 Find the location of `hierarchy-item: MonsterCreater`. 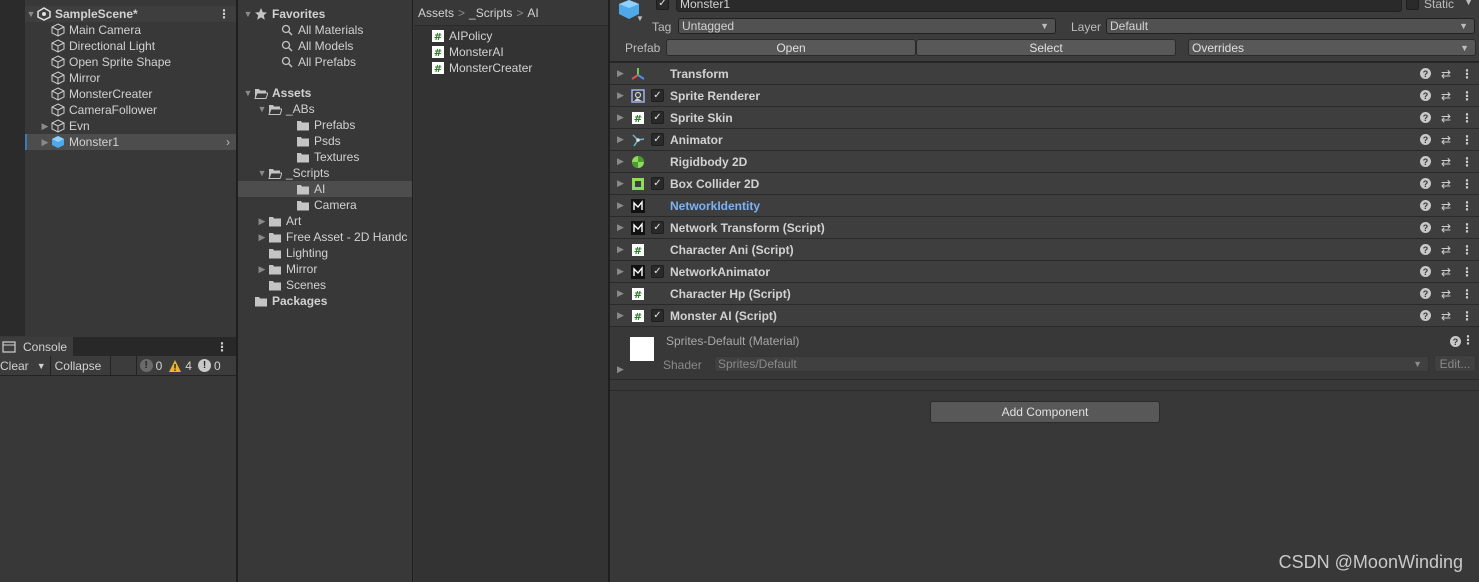

hierarchy-item: MonsterCreater is located at coordinates (130, 94).